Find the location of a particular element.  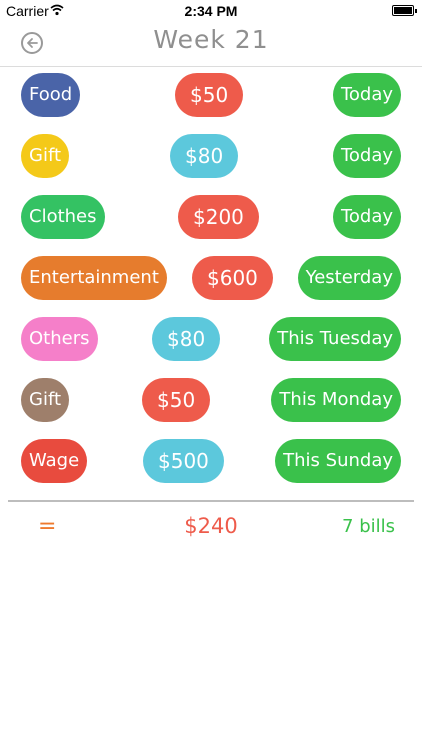

amount-pill: $500 is located at coordinates (183, 461).